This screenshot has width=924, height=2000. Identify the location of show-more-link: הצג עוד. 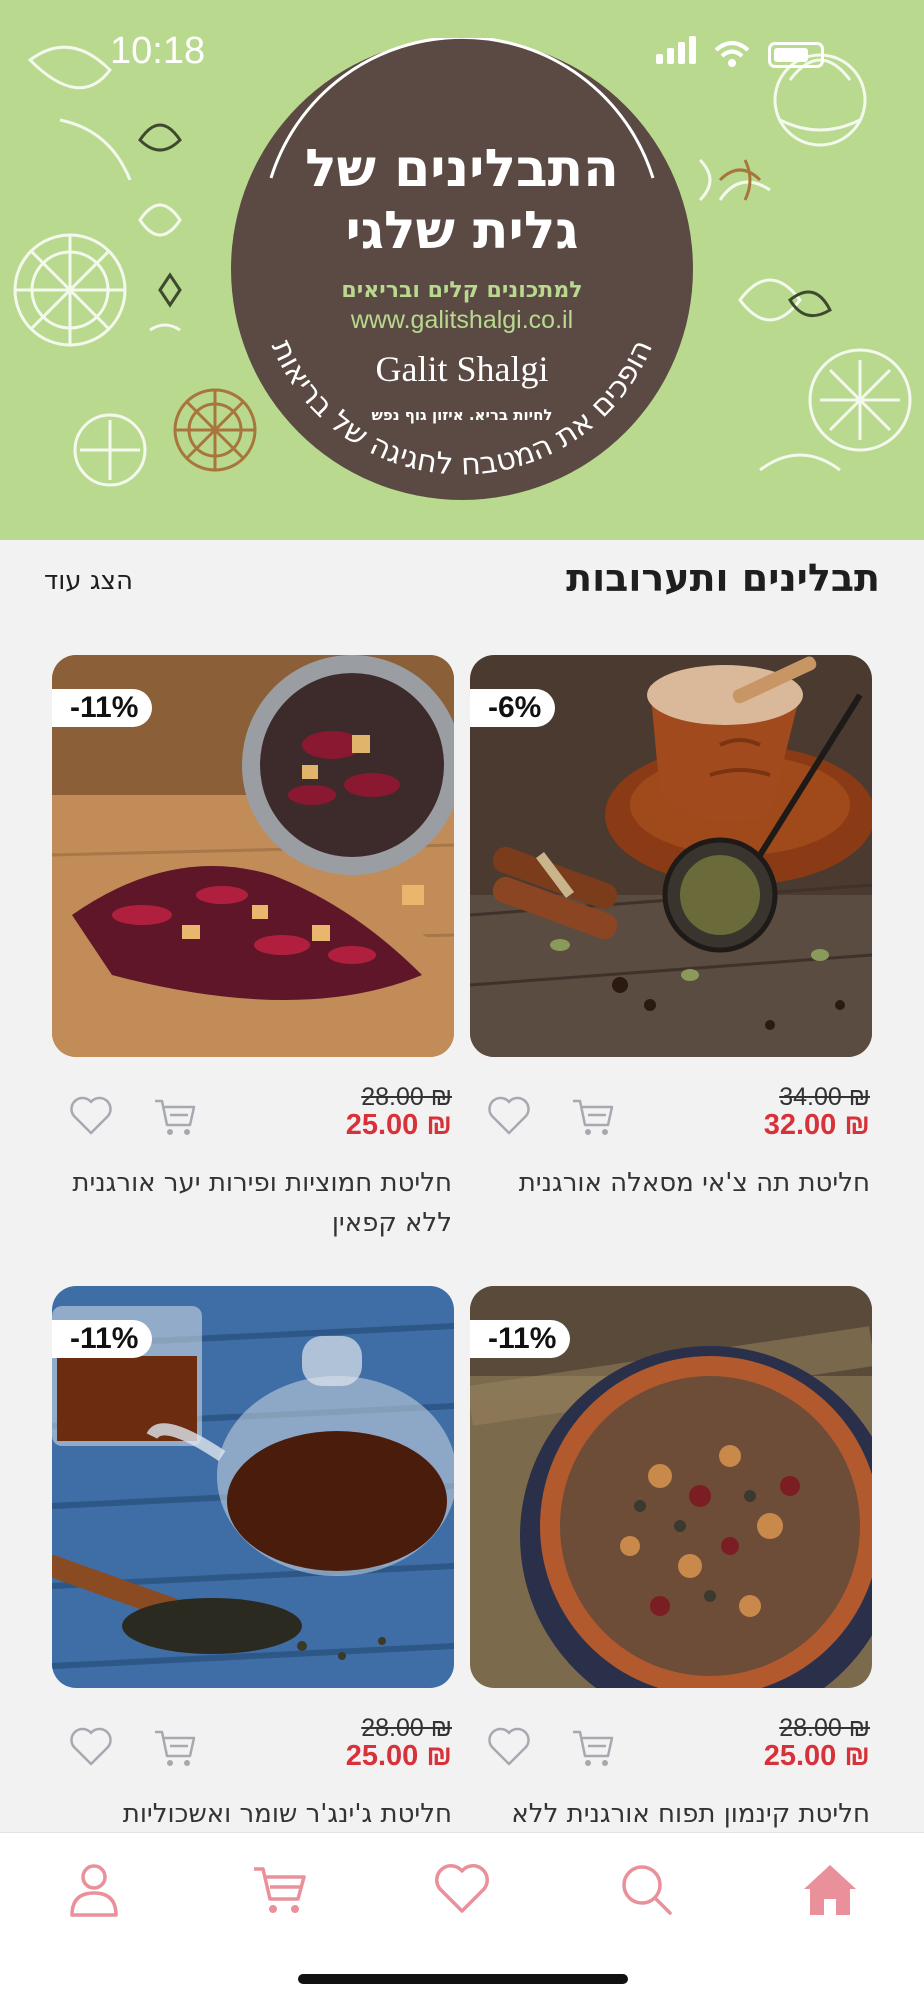
(88, 581).